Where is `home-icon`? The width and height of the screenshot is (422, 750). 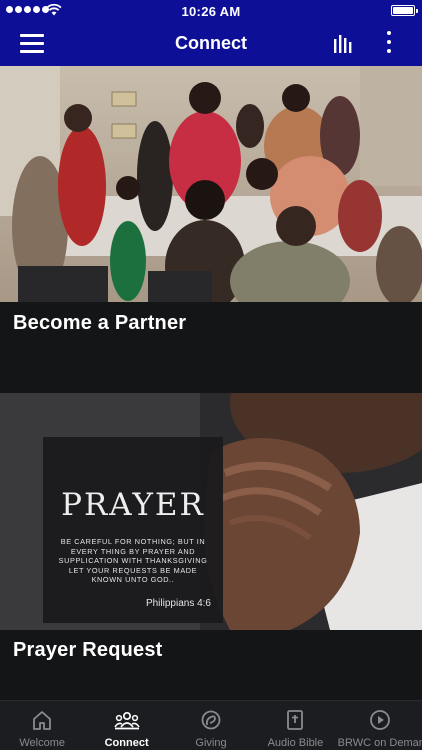 home-icon is located at coordinates (42, 720).